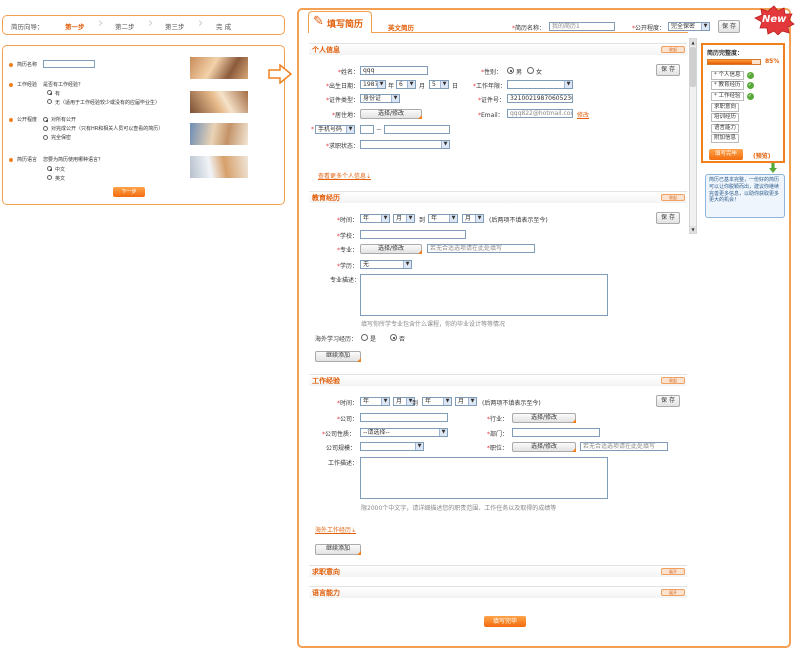  What do you see at coordinates (49, 168) in the screenshot?
I see `wizard-lang-cn-radio` at bounding box center [49, 168].